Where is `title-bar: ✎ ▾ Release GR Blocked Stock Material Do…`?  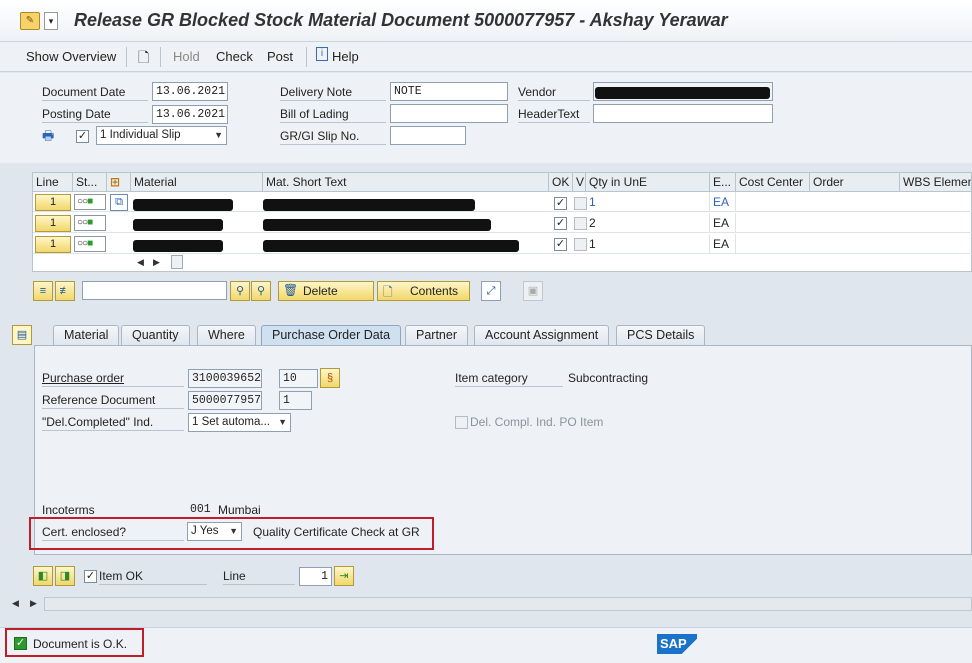 title-bar: ✎ ▾ Release GR Blocked Stock Material Do… is located at coordinates (486, 21).